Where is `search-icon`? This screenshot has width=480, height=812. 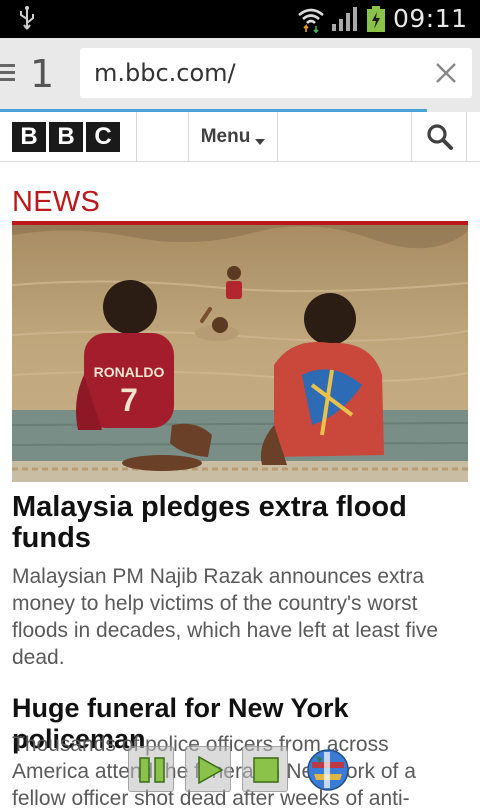
search-icon is located at coordinates (440, 139).